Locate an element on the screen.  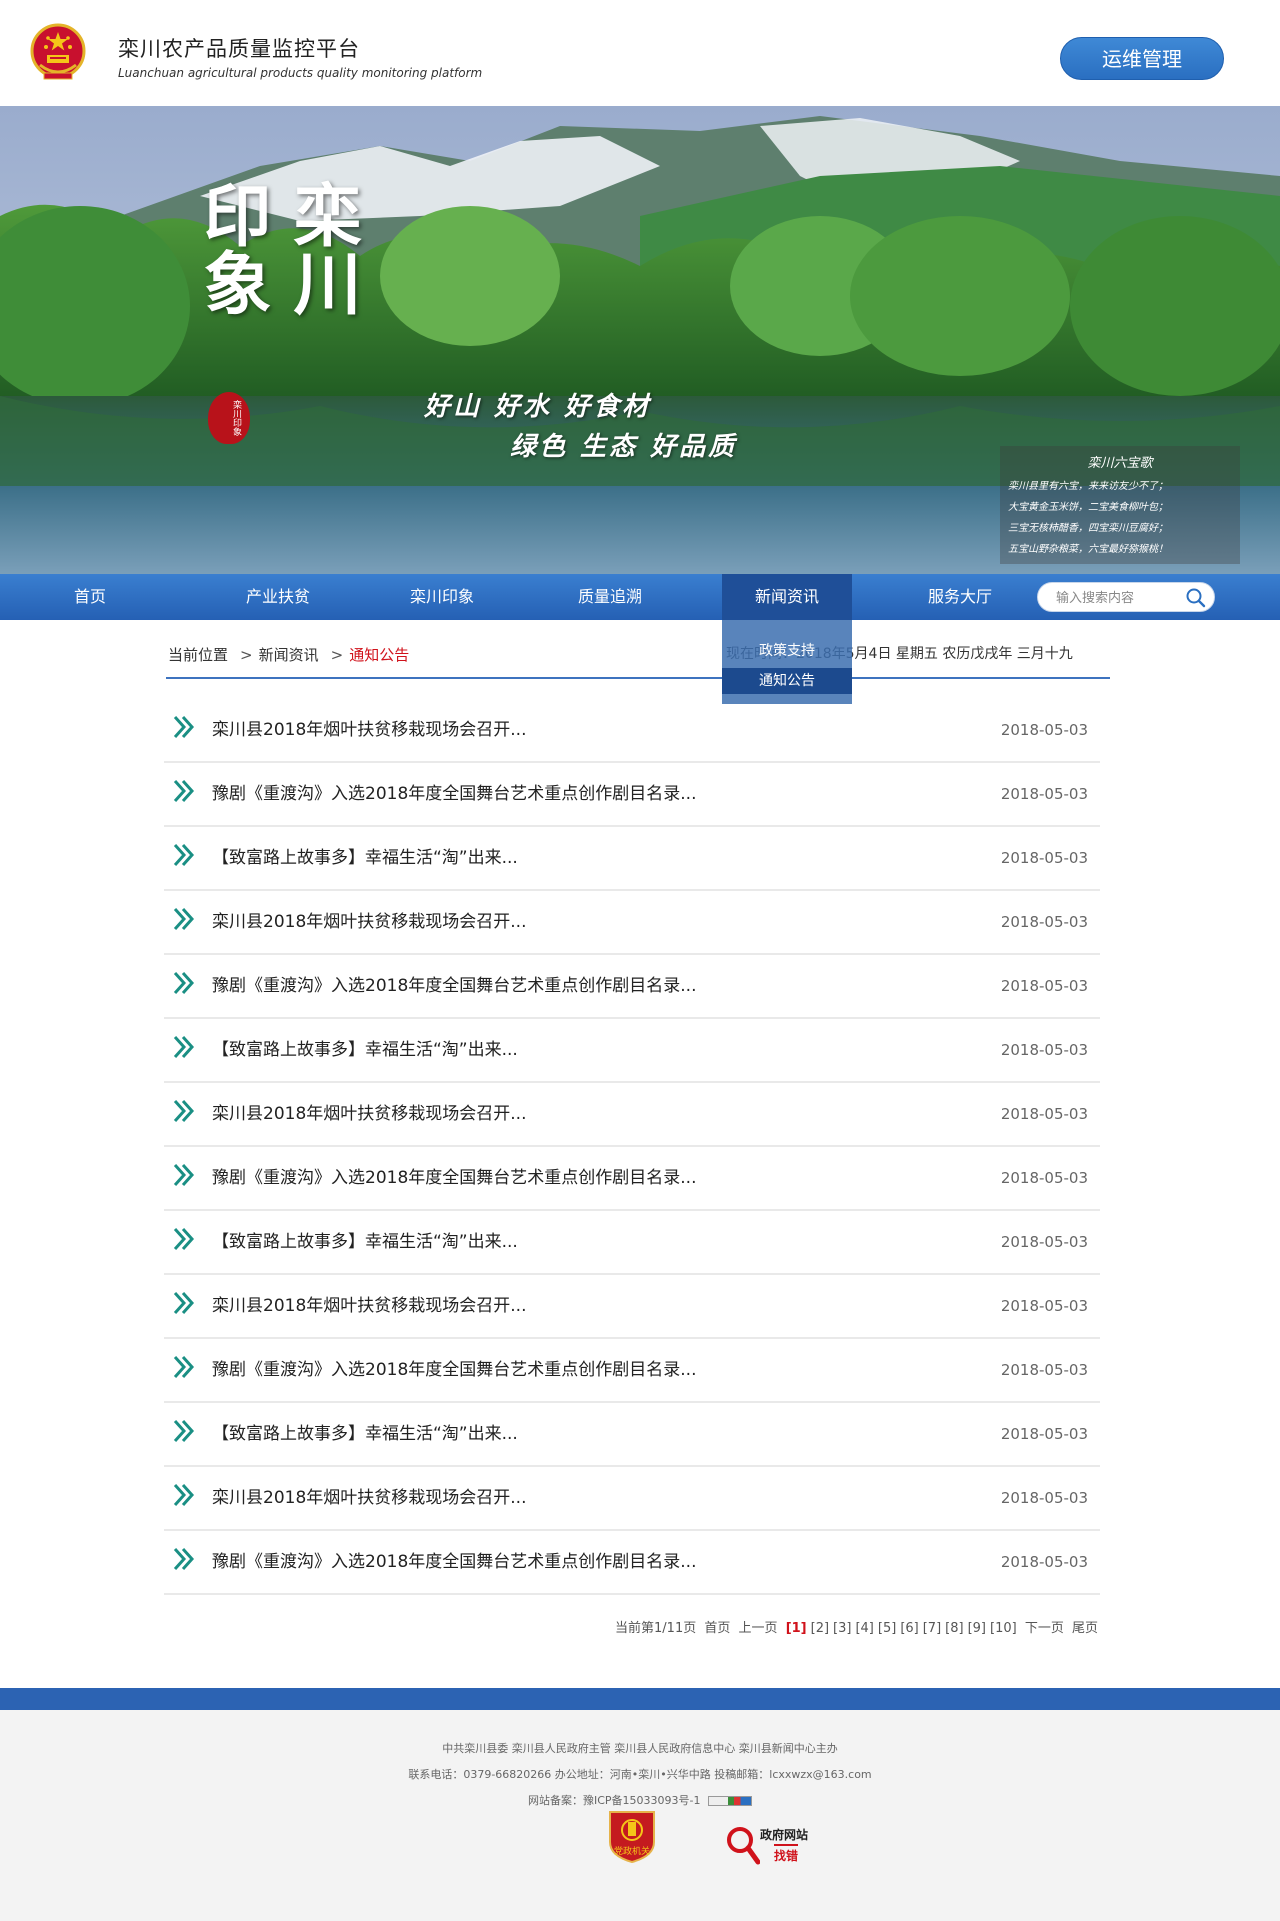
pagination-page-link: [4] is located at coordinates (864, 1628).